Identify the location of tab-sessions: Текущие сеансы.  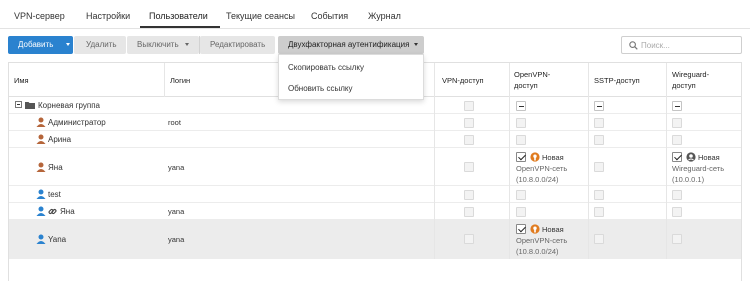
(260, 16).